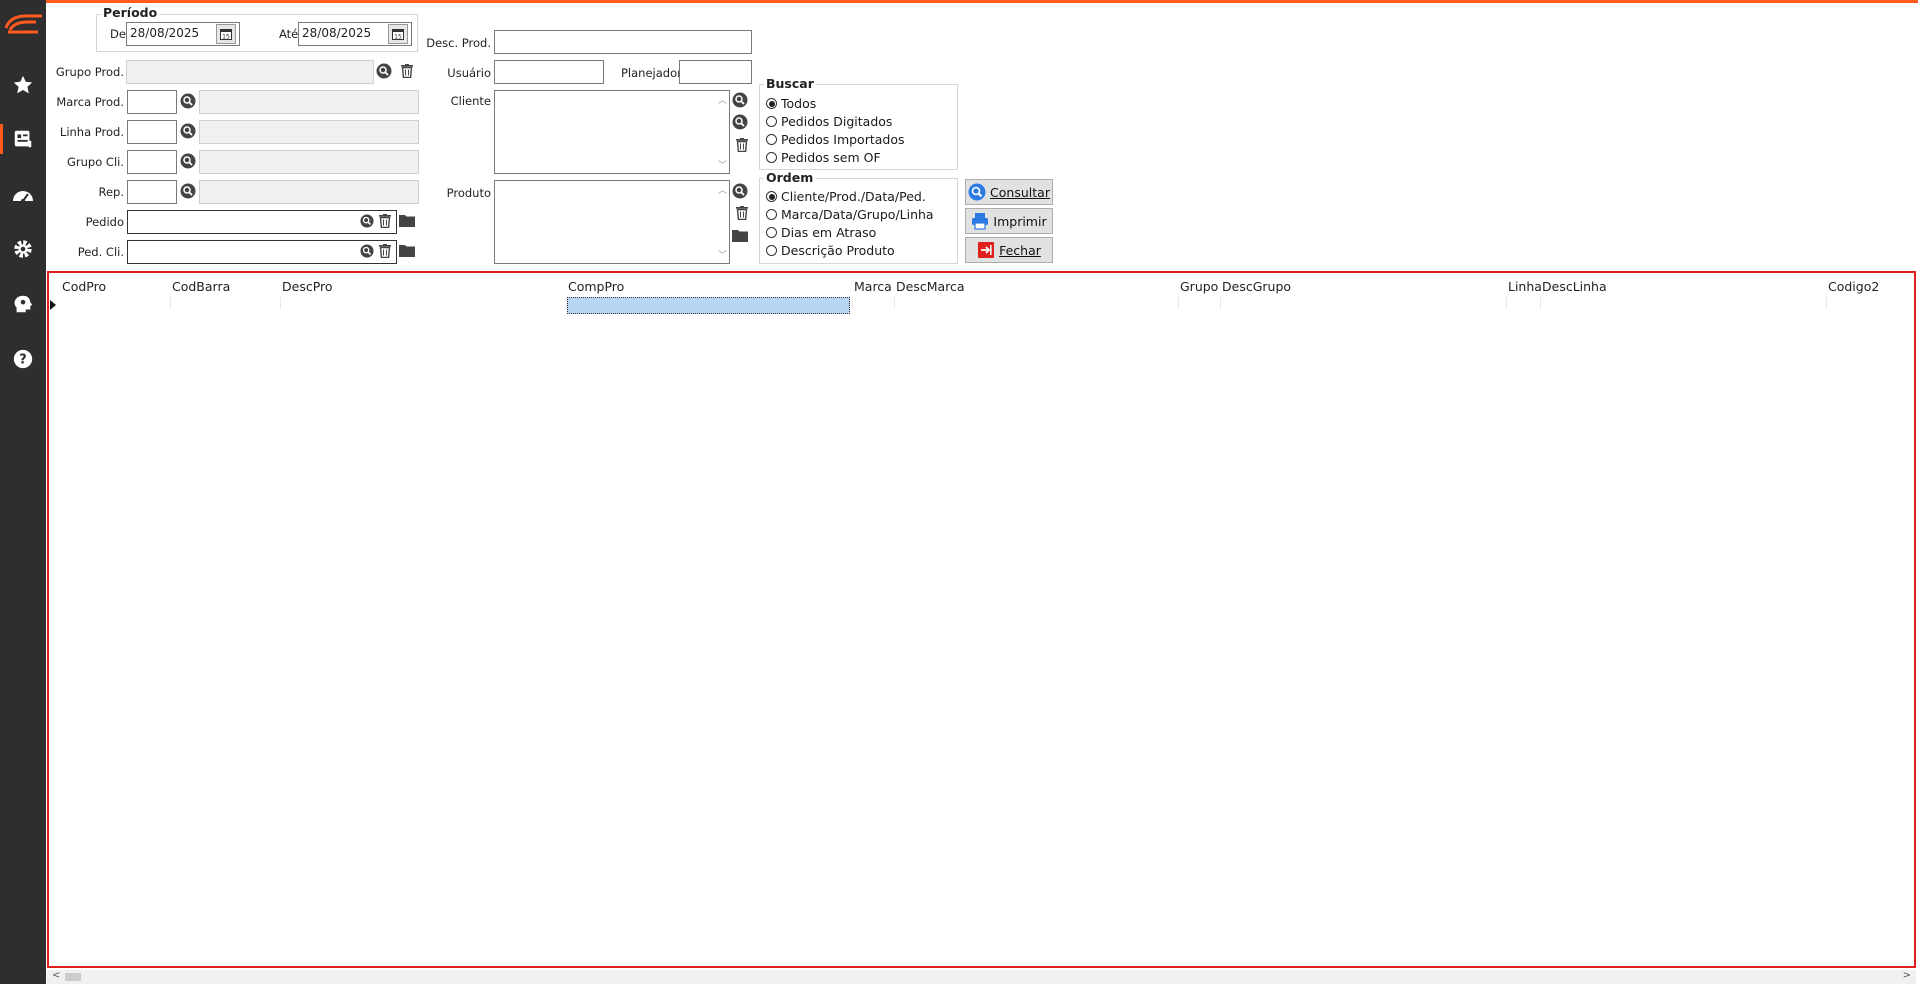  Describe the element at coordinates (873, 286) in the screenshot. I see `column-header-marca: Marca` at that location.